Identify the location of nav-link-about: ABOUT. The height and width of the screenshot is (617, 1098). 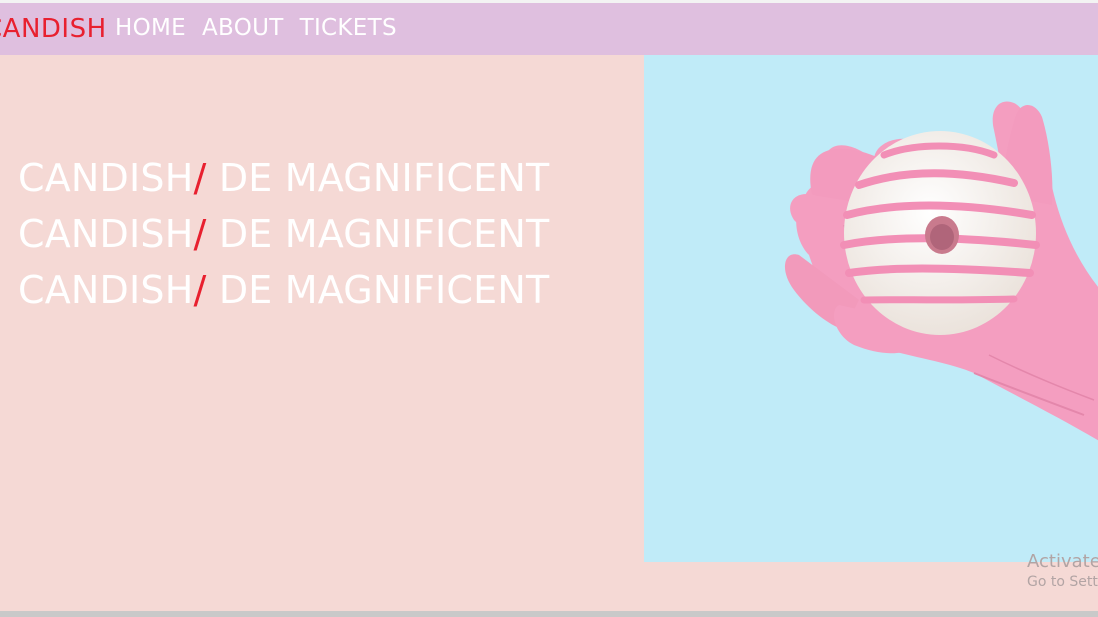
(243, 28).